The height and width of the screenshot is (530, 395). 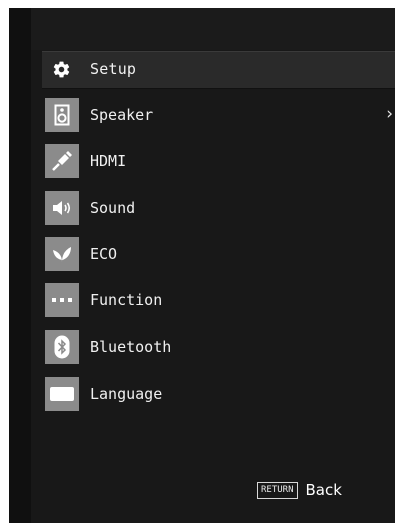 I want to click on menu-item-label: Language, so click(x=126, y=394).